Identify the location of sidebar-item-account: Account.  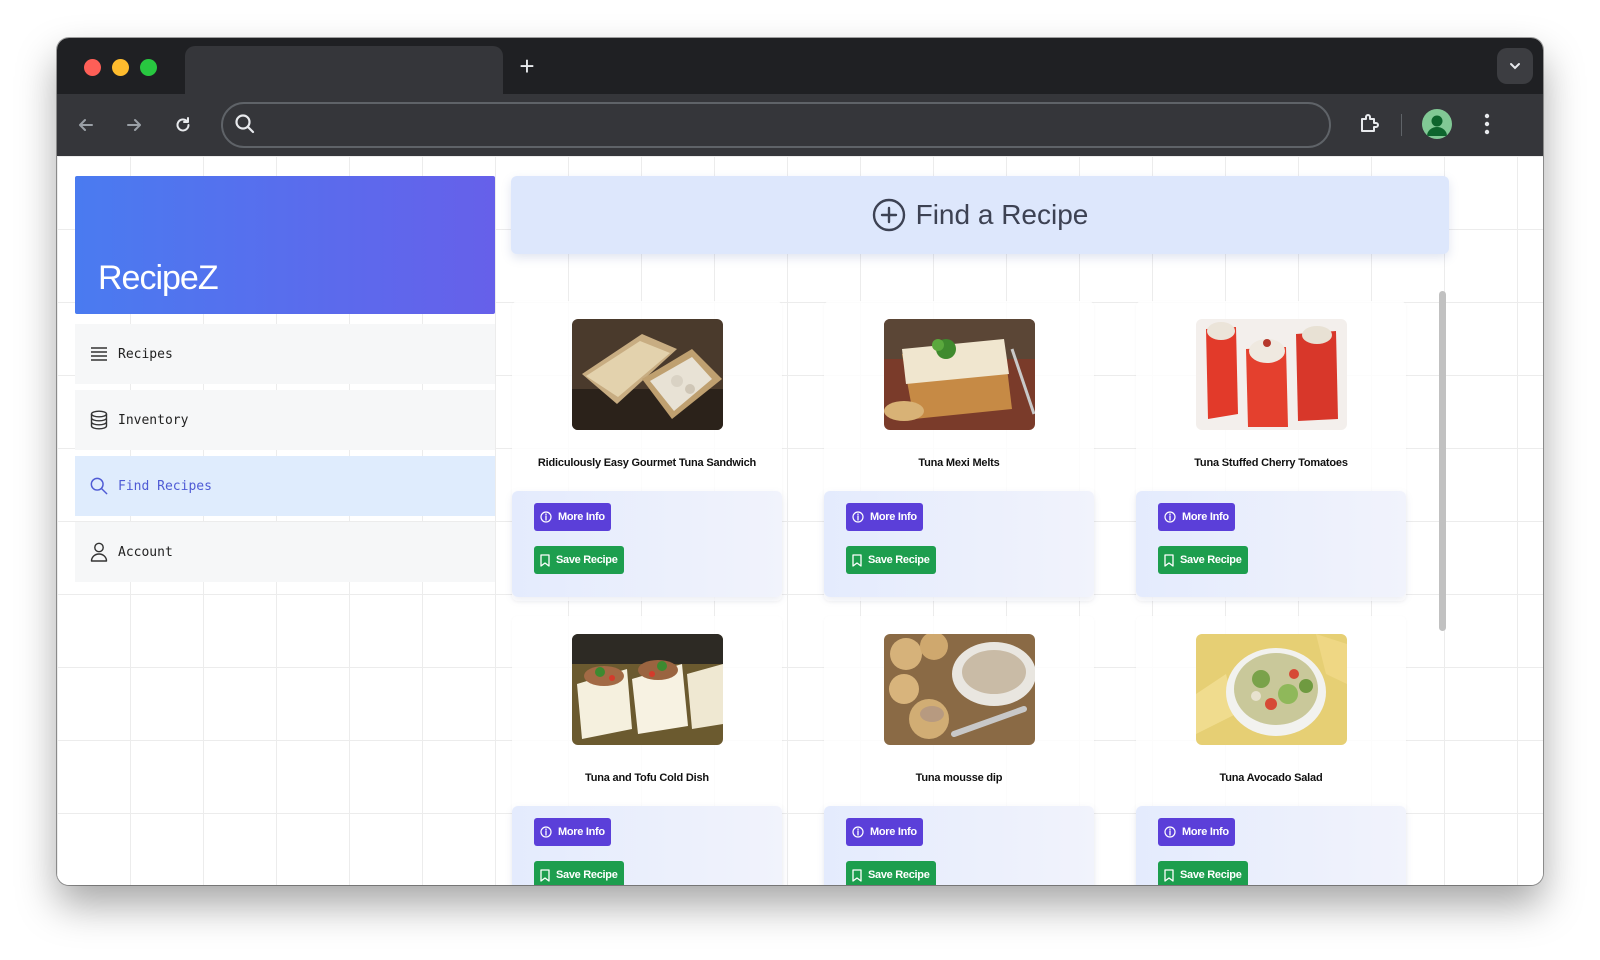
(285, 552).